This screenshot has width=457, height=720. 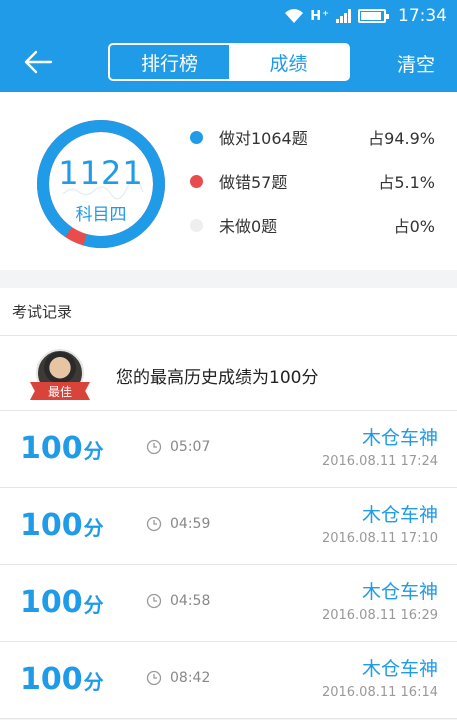 I want to click on record-item: 100分 04:58 木仓车神 2016.08.11 16:29, so click(x=228, y=603).